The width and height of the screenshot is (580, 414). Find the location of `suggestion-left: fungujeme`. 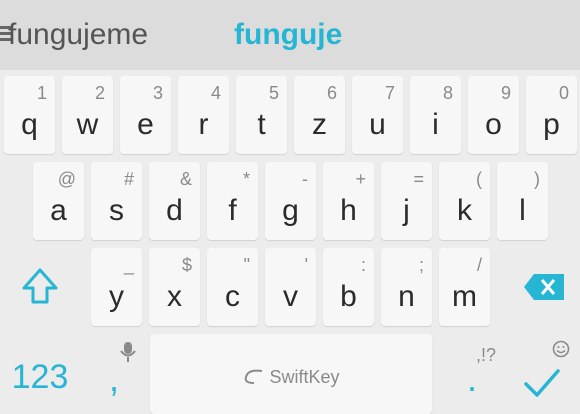

suggestion-left: fungujeme is located at coordinates (78, 35).